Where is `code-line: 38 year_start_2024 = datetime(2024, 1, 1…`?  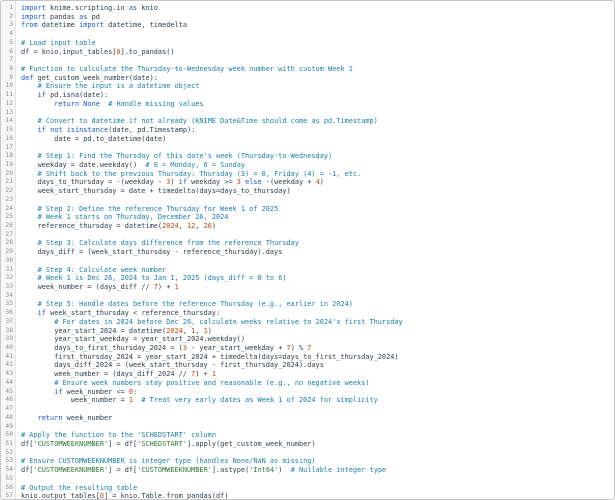
code-line: 38 year_start_2024 = datetime(2024, 1, 1… is located at coordinates (307, 331).